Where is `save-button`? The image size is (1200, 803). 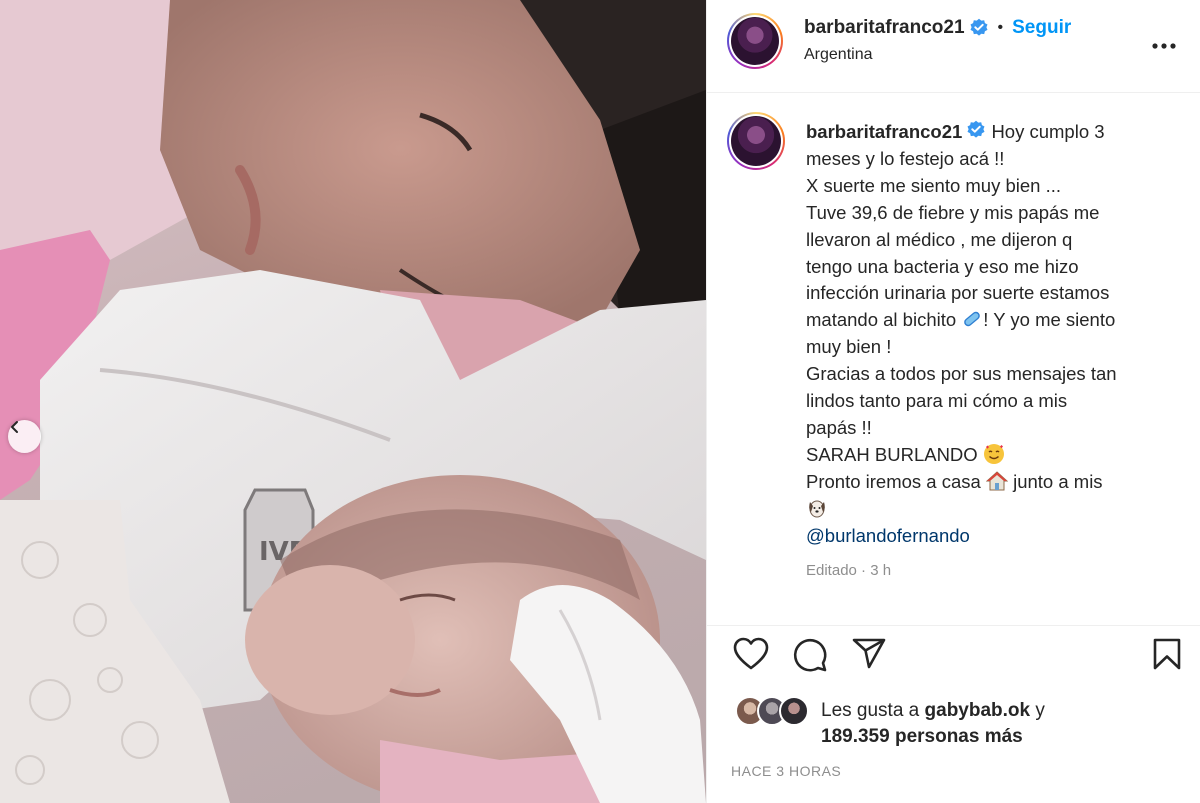 save-button is located at coordinates (1167, 656).